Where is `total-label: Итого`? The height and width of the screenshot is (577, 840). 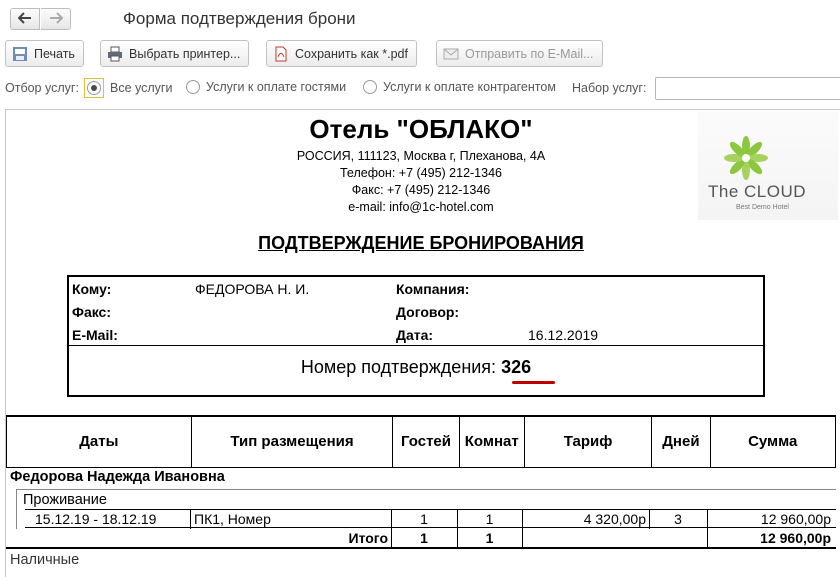
total-label: Итого is located at coordinates (368, 538).